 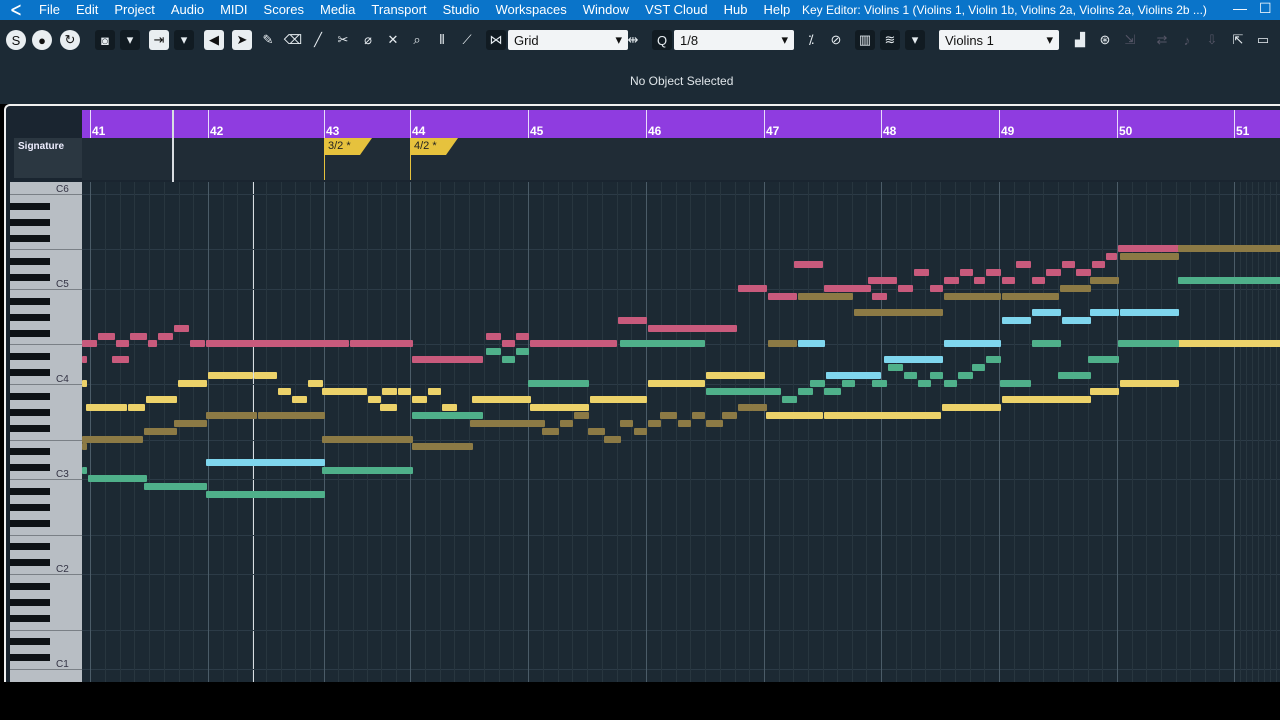 I want to click on quantize-select: 1/8 ▾, so click(x=734, y=40).